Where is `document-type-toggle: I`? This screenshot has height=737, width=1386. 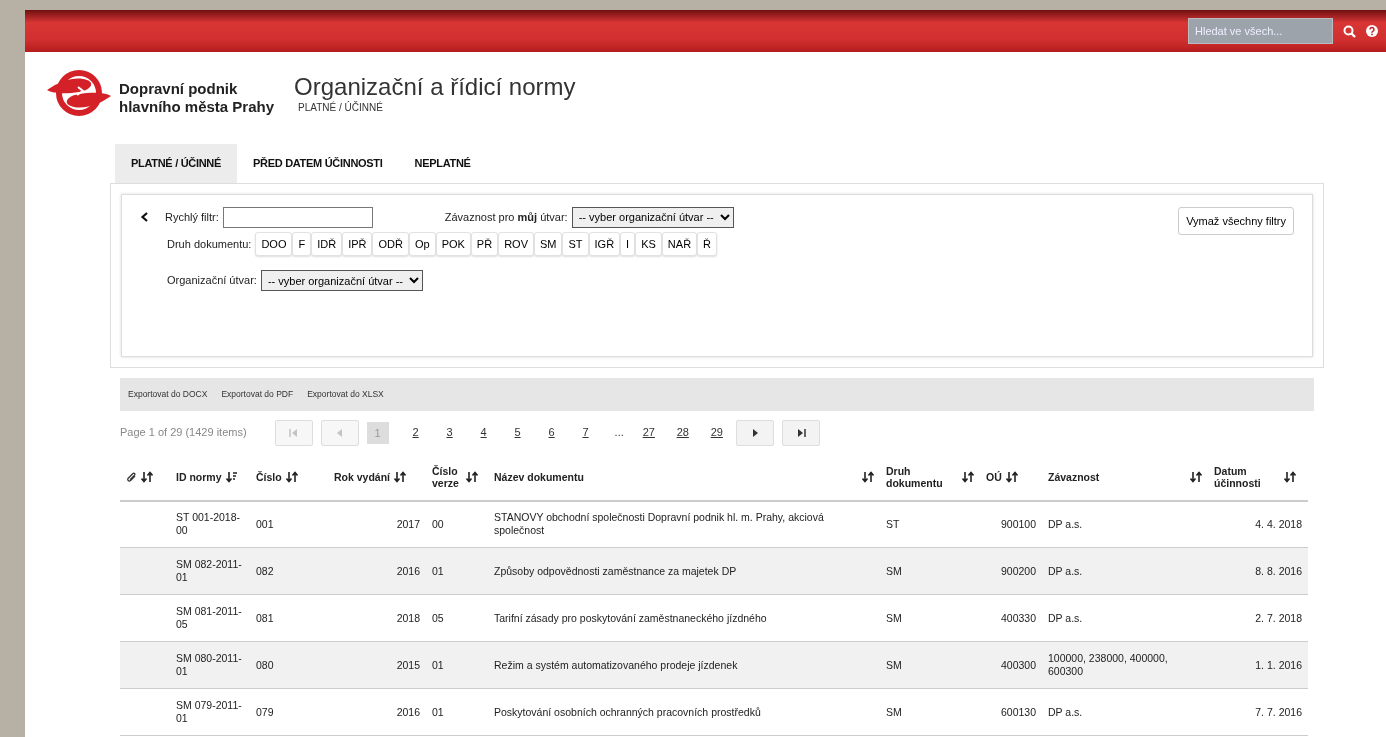 document-type-toggle: I is located at coordinates (628, 243).